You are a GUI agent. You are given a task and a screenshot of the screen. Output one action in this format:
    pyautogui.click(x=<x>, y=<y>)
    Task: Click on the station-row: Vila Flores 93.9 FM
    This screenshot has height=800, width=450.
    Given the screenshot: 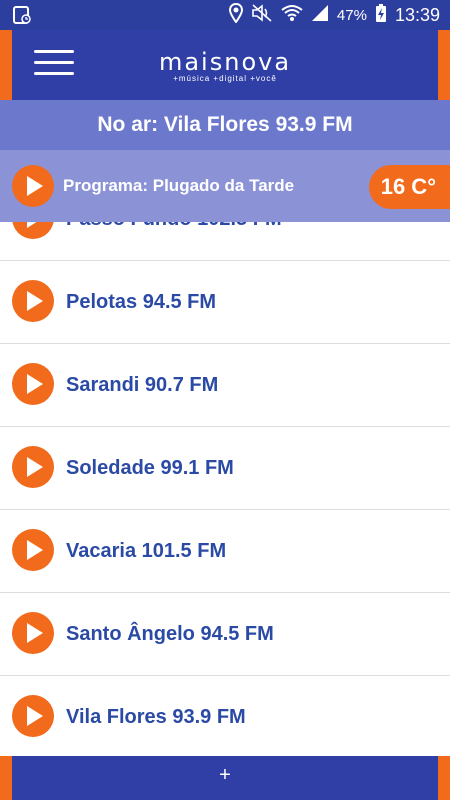 What is the action you would take?
    pyautogui.click(x=225, y=717)
    